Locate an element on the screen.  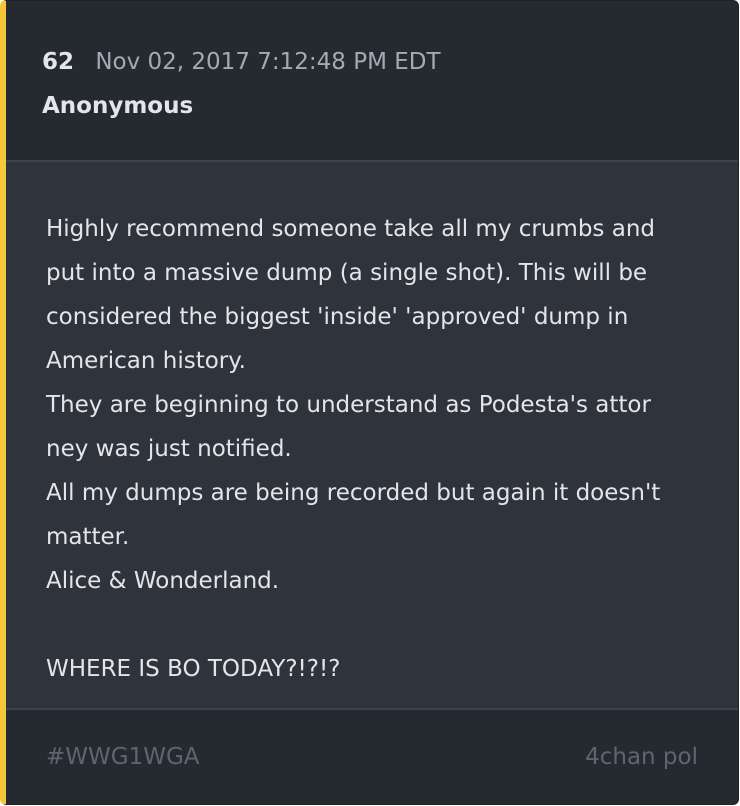
post-body-line: American history. is located at coordinates (146, 361).